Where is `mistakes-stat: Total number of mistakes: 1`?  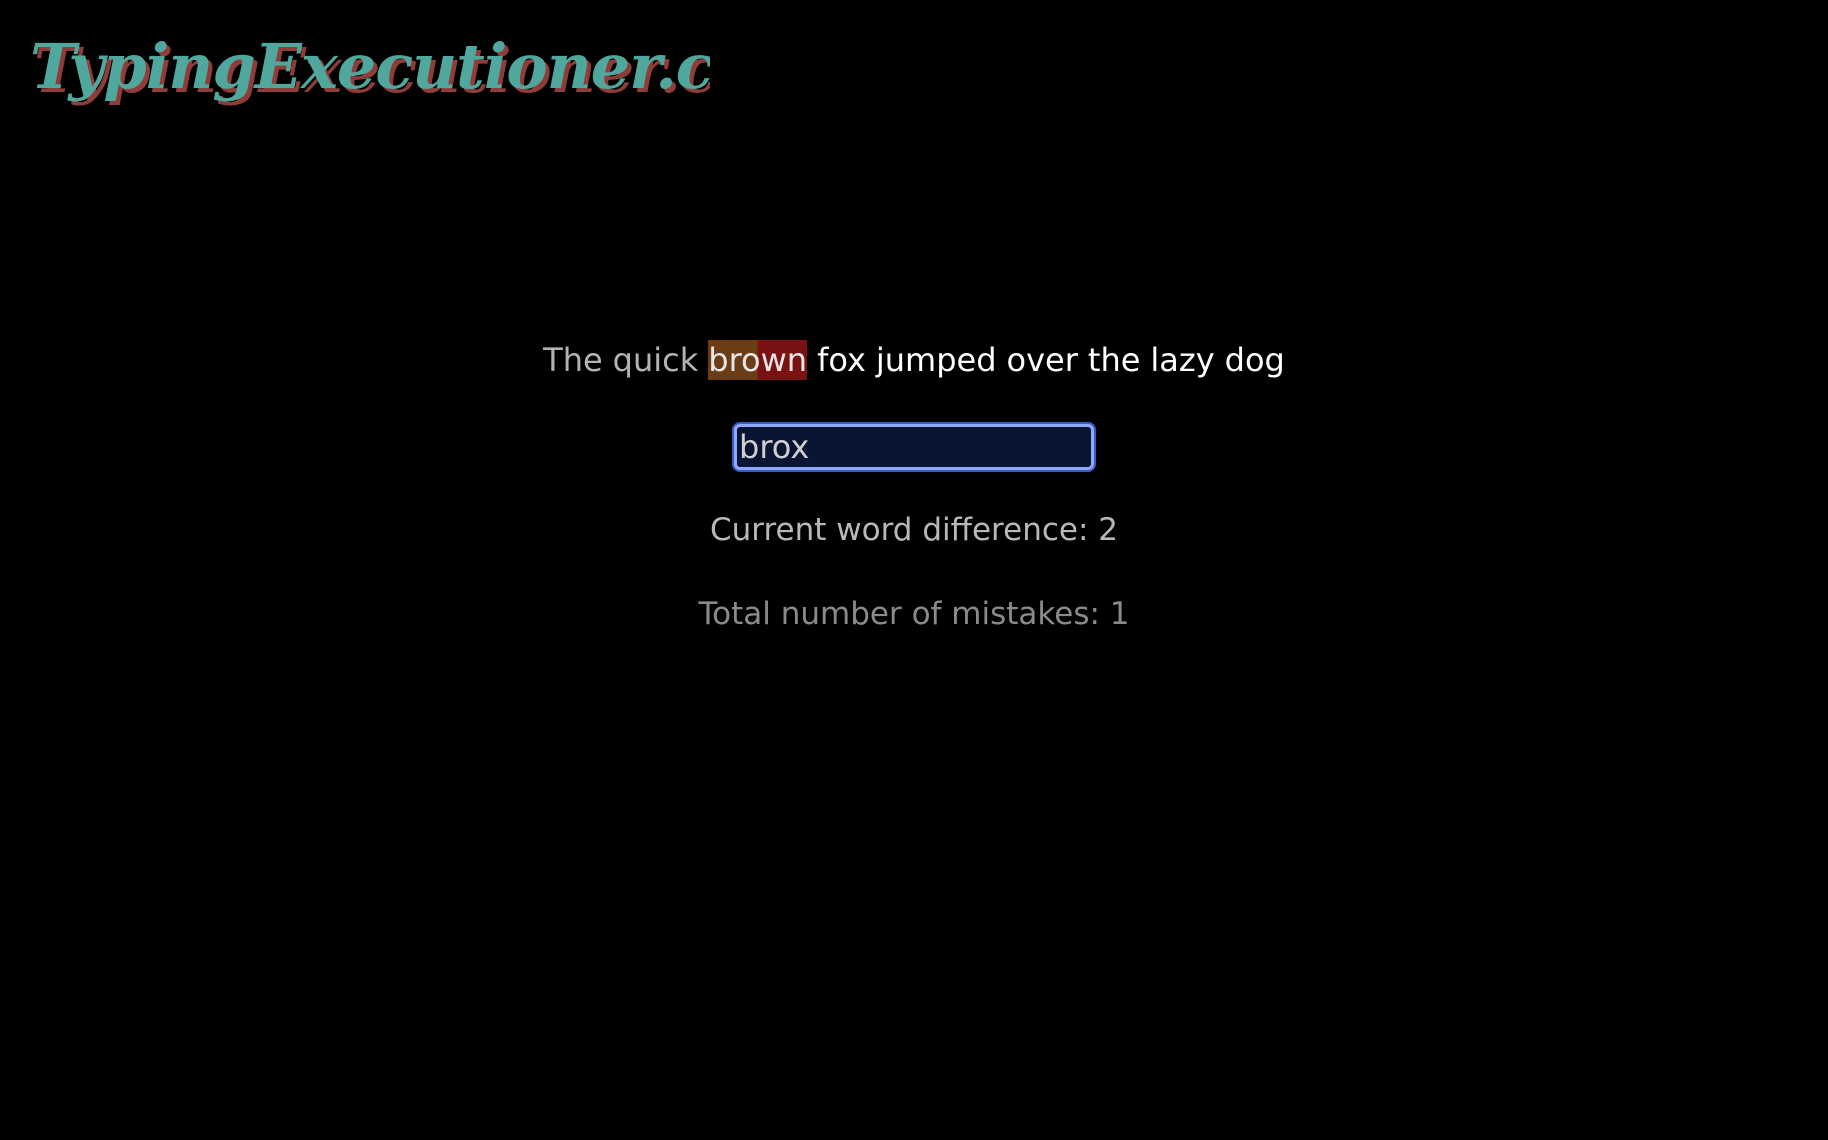
mistakes-stat: Total number of mistakes: 1 is located at coordinates (914, 614).